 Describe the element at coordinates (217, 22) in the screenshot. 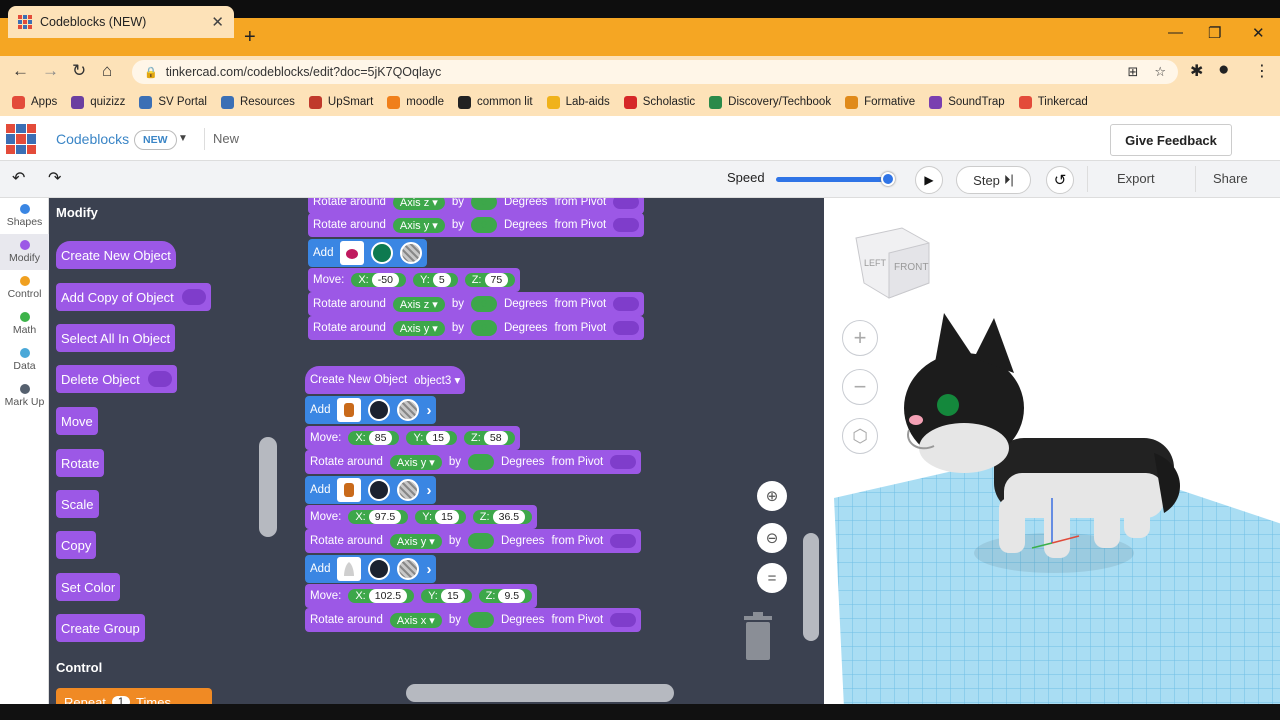

I see `tab-close-icon: ✕` at that location.